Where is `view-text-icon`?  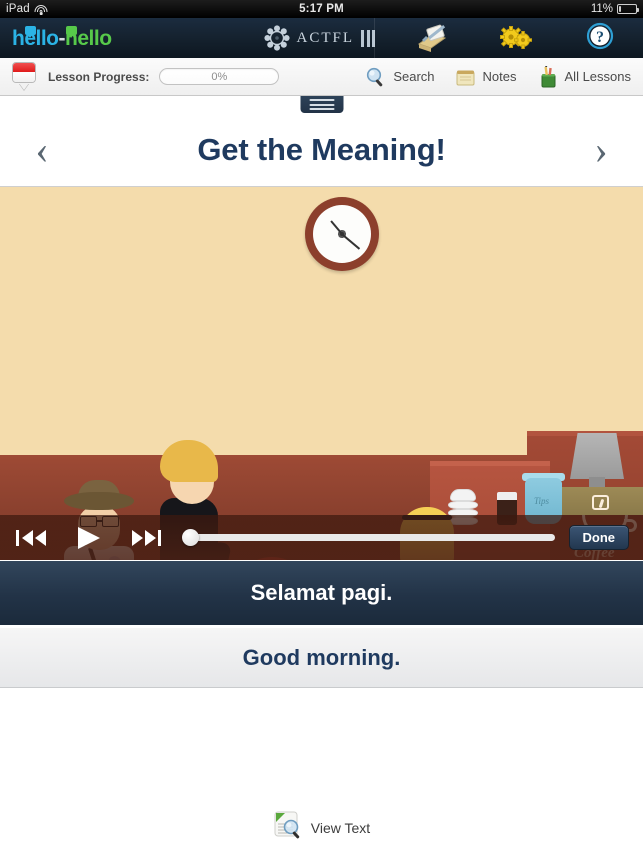 view-text-icon is located at coordinates (288, 827).